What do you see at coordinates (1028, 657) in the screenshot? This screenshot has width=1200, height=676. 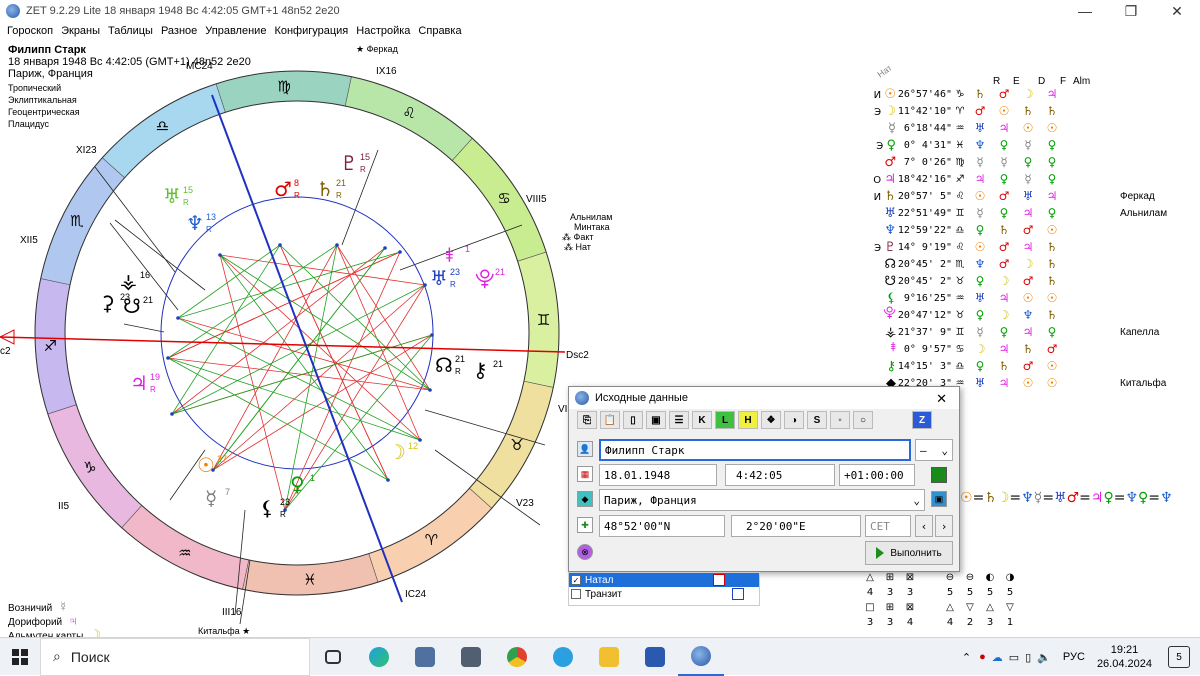 I see `battery-icon: ▯` at bounding box center [1028, 657].